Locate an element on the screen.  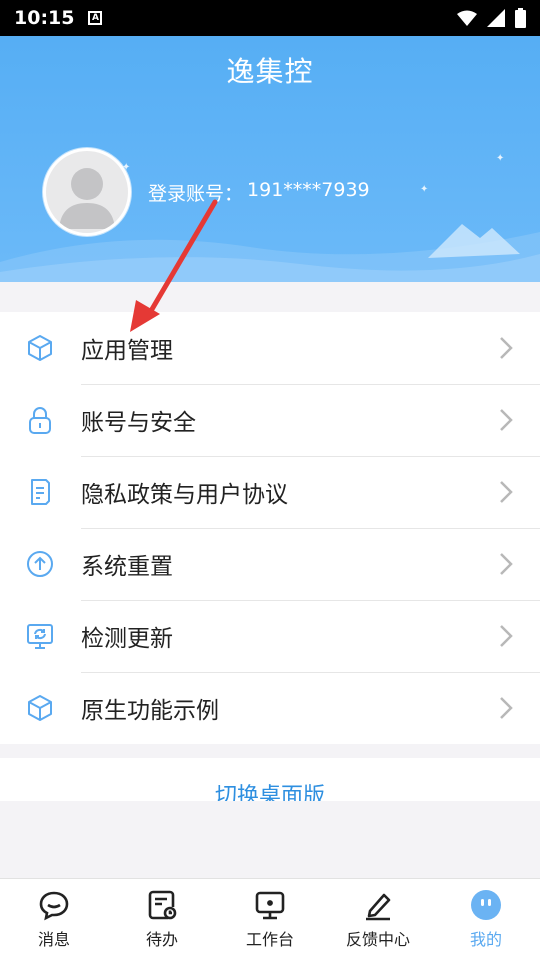
status-indicators is located at coordinates (491, 18).